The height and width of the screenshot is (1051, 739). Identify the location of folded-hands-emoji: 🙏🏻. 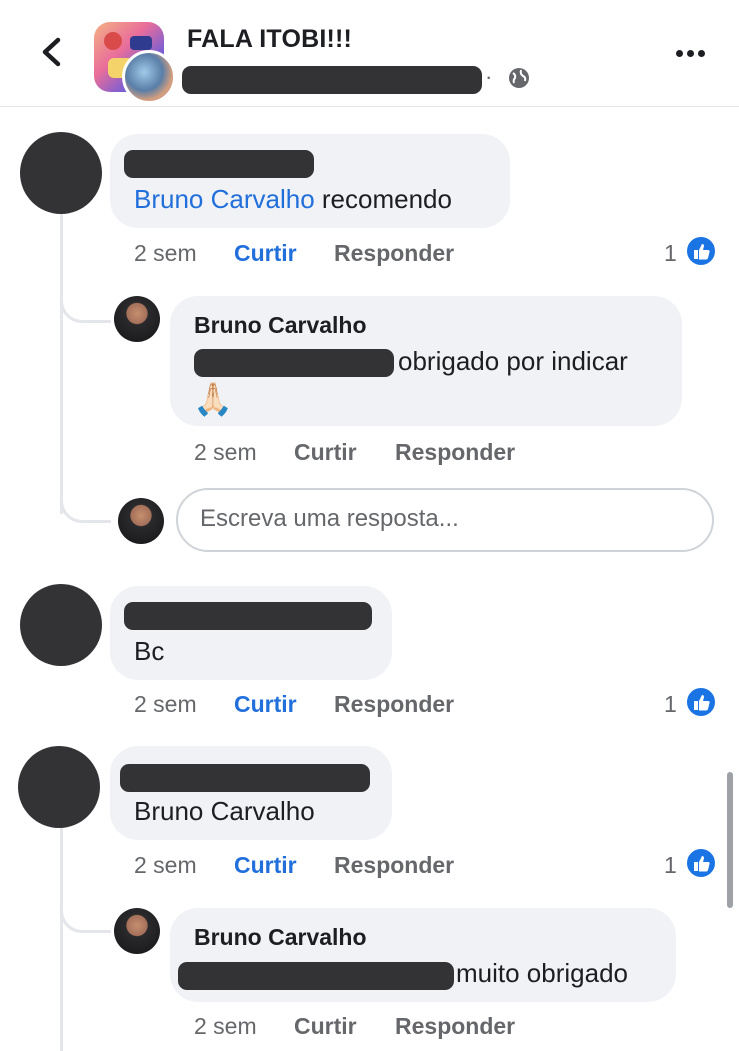
(213, 399).